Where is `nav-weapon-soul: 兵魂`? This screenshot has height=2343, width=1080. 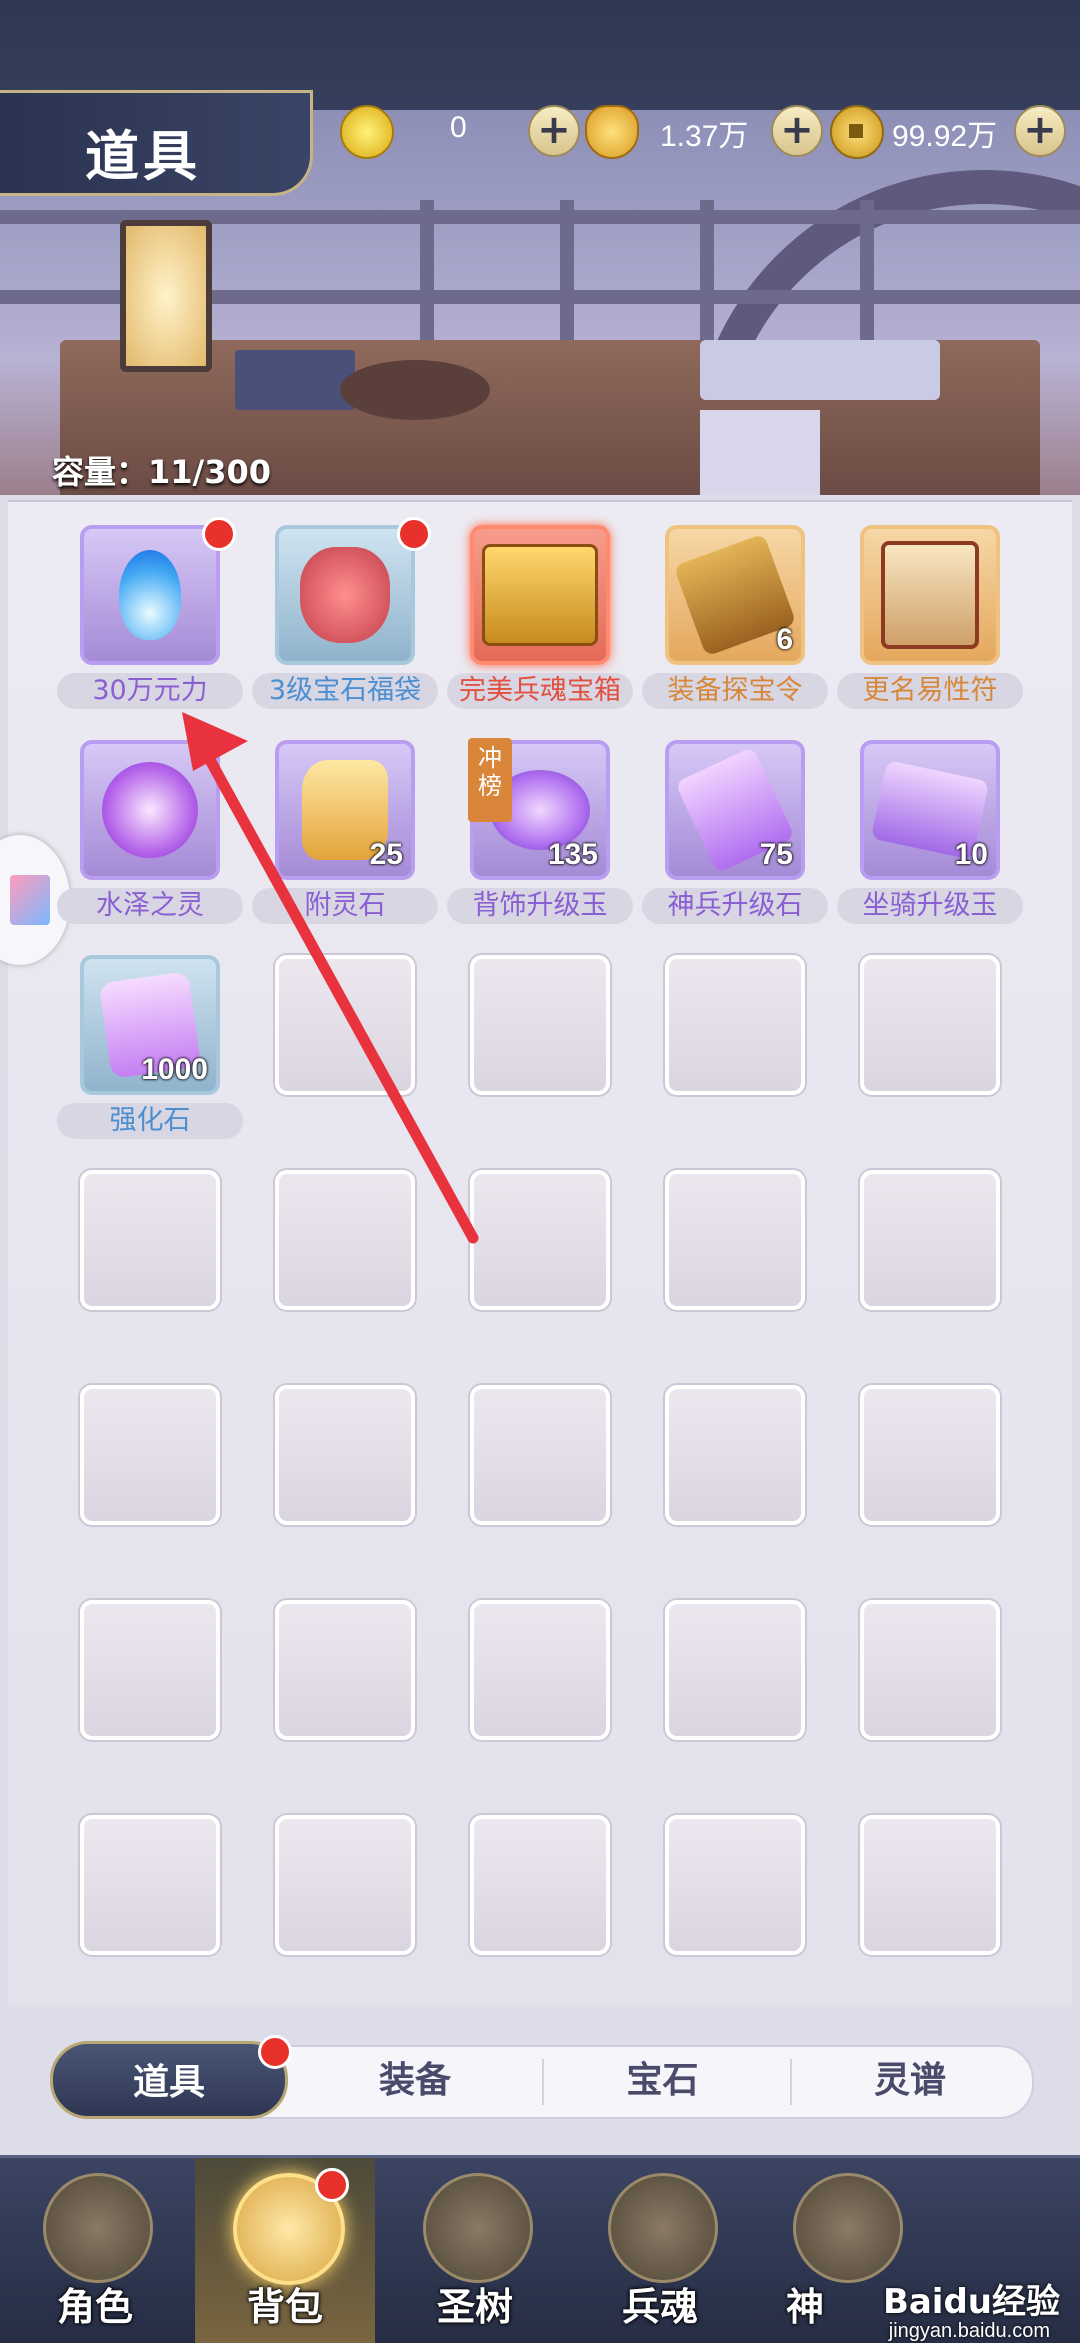 nav-weapon-soul: 兵魂 is located at coordinates (660, 2250).